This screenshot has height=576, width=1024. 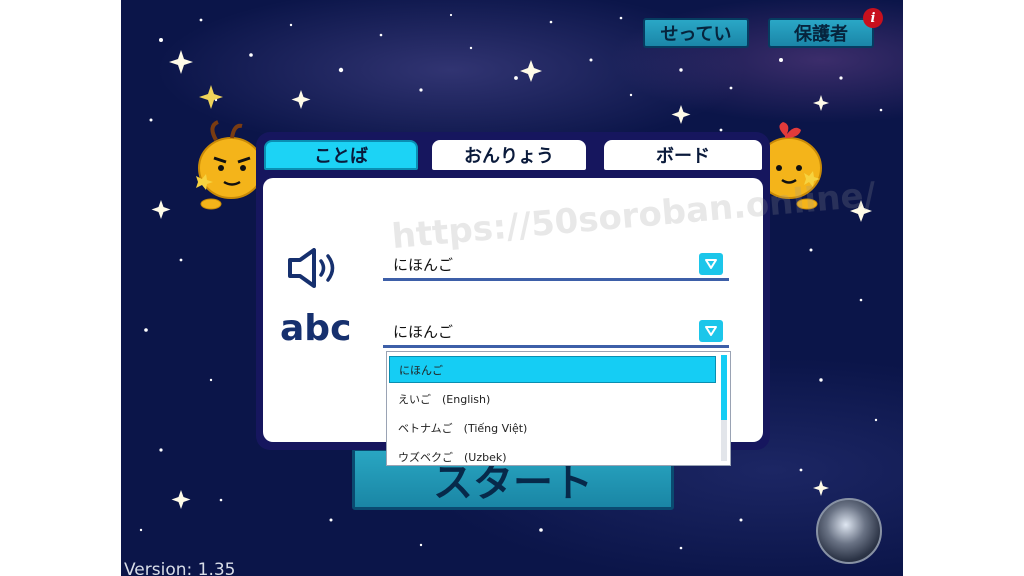 I want to click on dropdown-scrollbar-thumb, so click(x=724, y=387).